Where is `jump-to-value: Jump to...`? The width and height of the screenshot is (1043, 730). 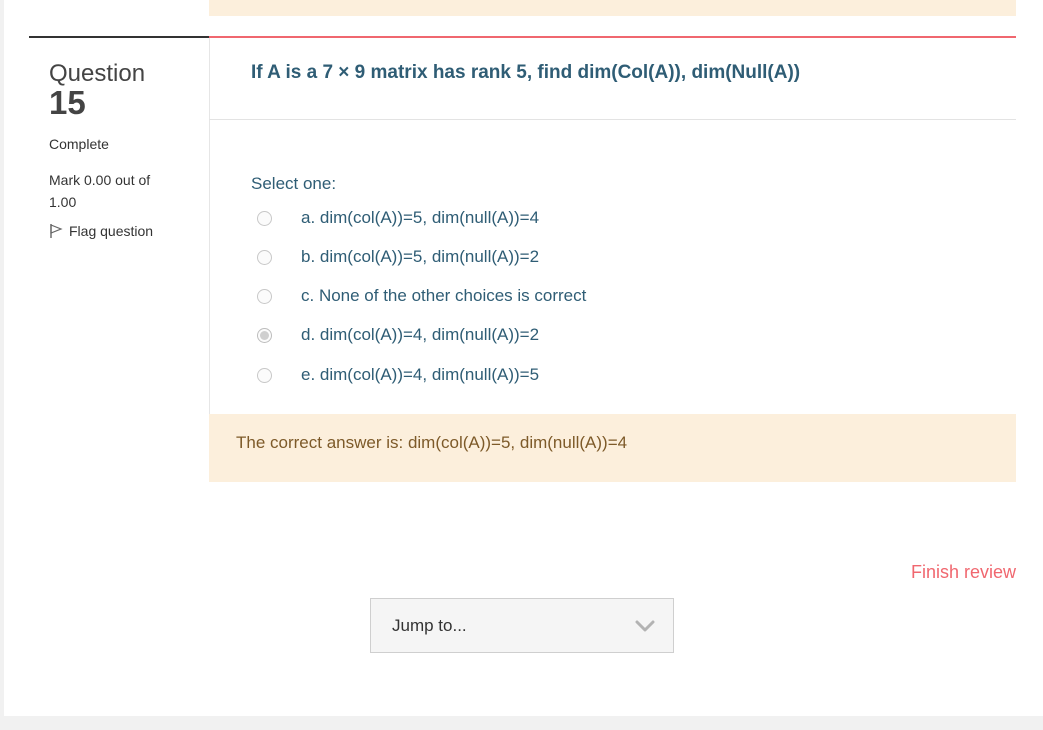
jump-to-value: Jump to... is located at coordinates (429, 626).